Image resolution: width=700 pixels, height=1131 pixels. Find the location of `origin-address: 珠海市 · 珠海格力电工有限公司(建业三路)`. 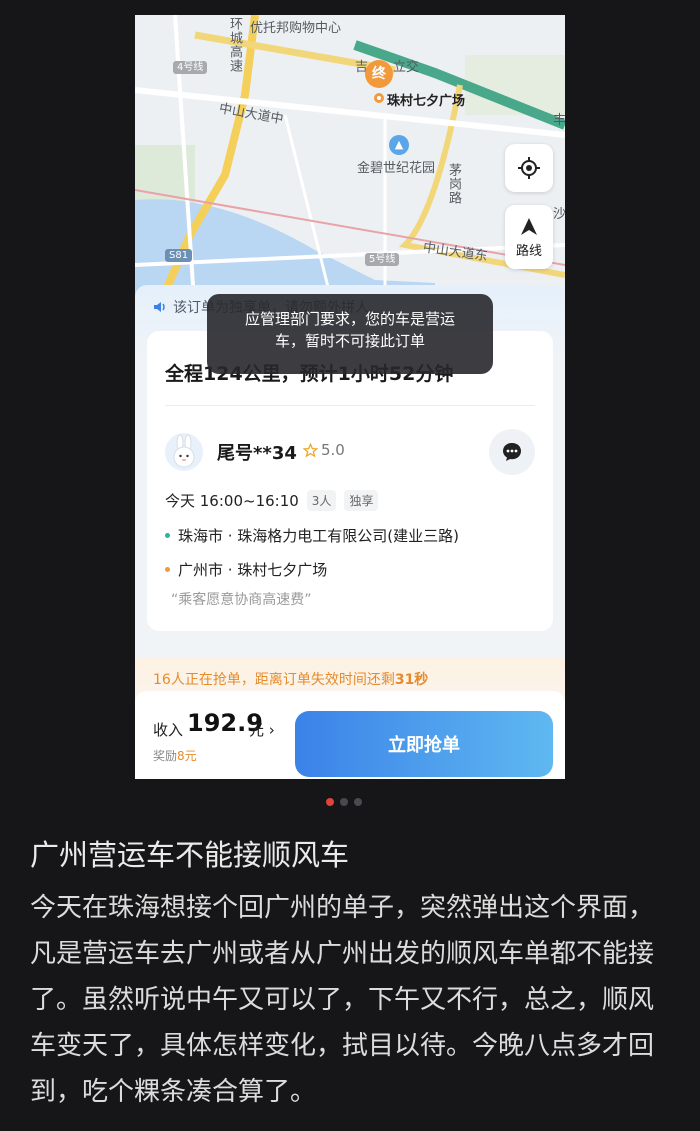

origin-address: 珠海市 · 珠海格力电工有限公司(建业三路) is located at coordinates (312, 535).